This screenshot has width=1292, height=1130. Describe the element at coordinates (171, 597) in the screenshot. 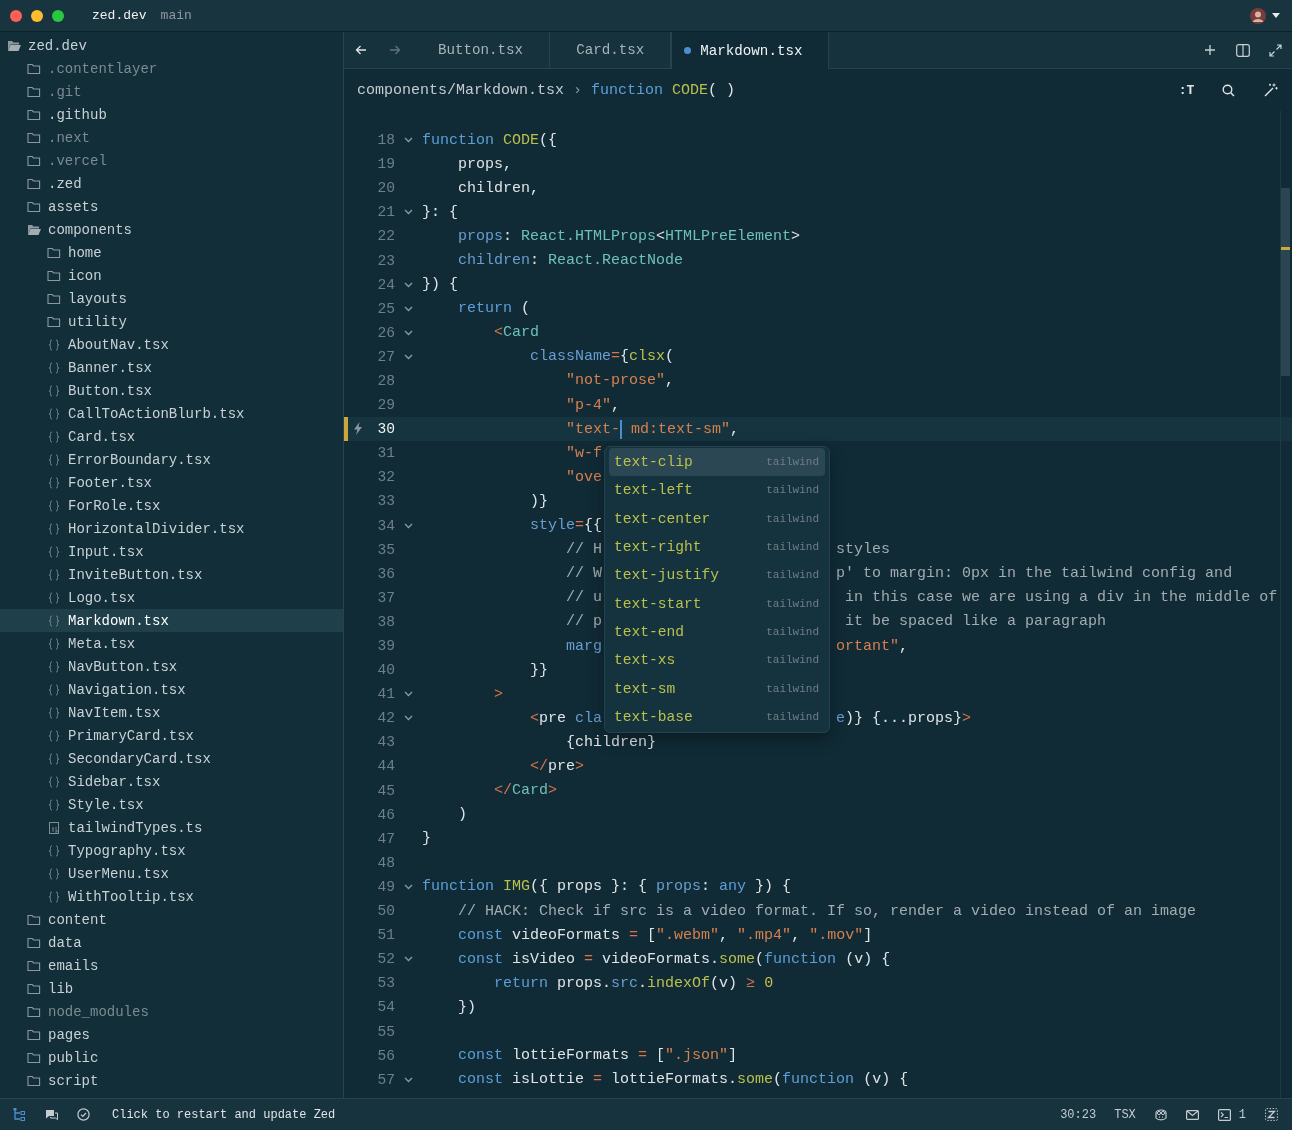

I see `tree-item: Logo.tsx` at that location.